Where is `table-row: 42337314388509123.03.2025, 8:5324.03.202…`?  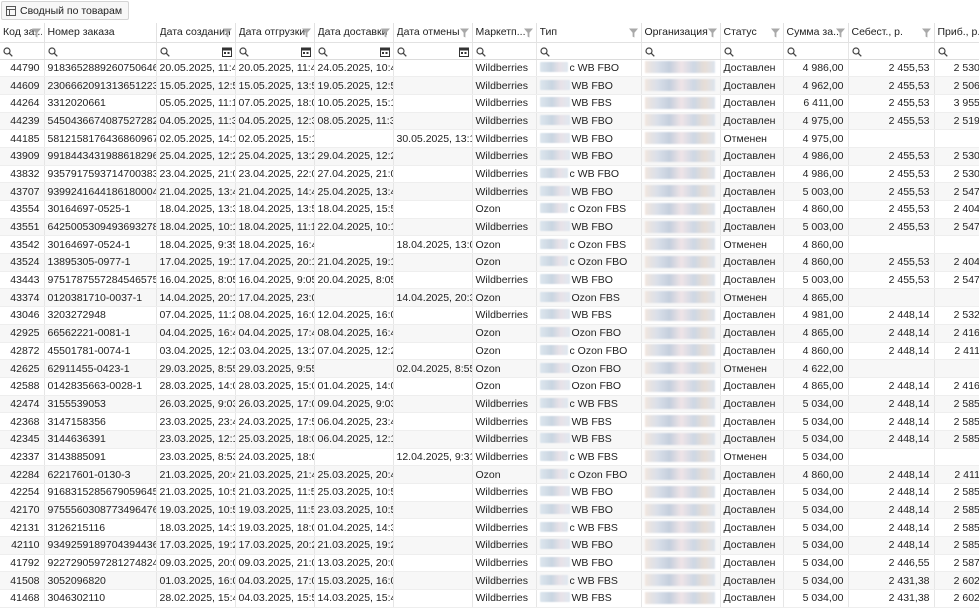
table-row: 42337314388509123.03.2025, 8:5324.03.202… is located at coordinates (489, 457).